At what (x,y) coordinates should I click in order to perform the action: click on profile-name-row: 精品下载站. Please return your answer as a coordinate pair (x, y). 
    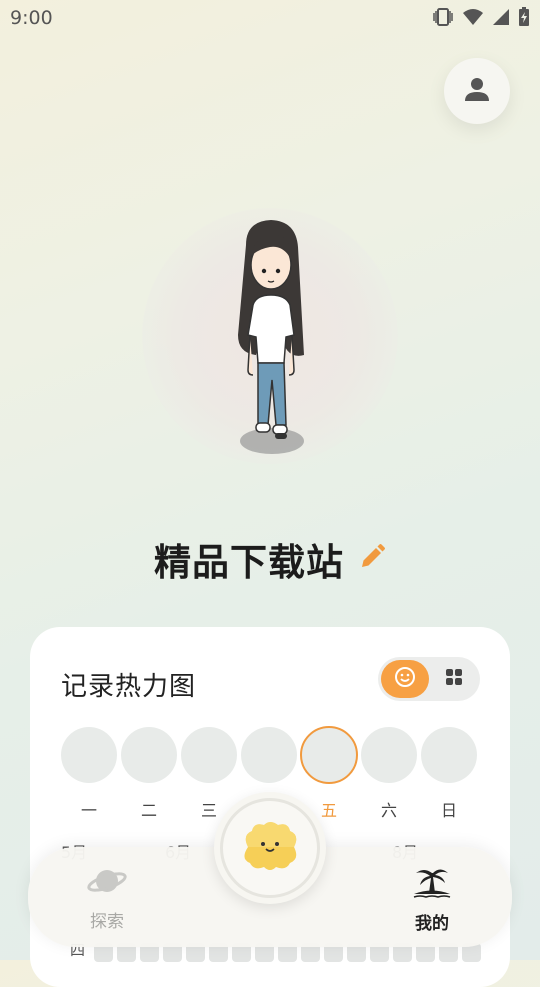
    Looking at the image, I should click on (270, 559).